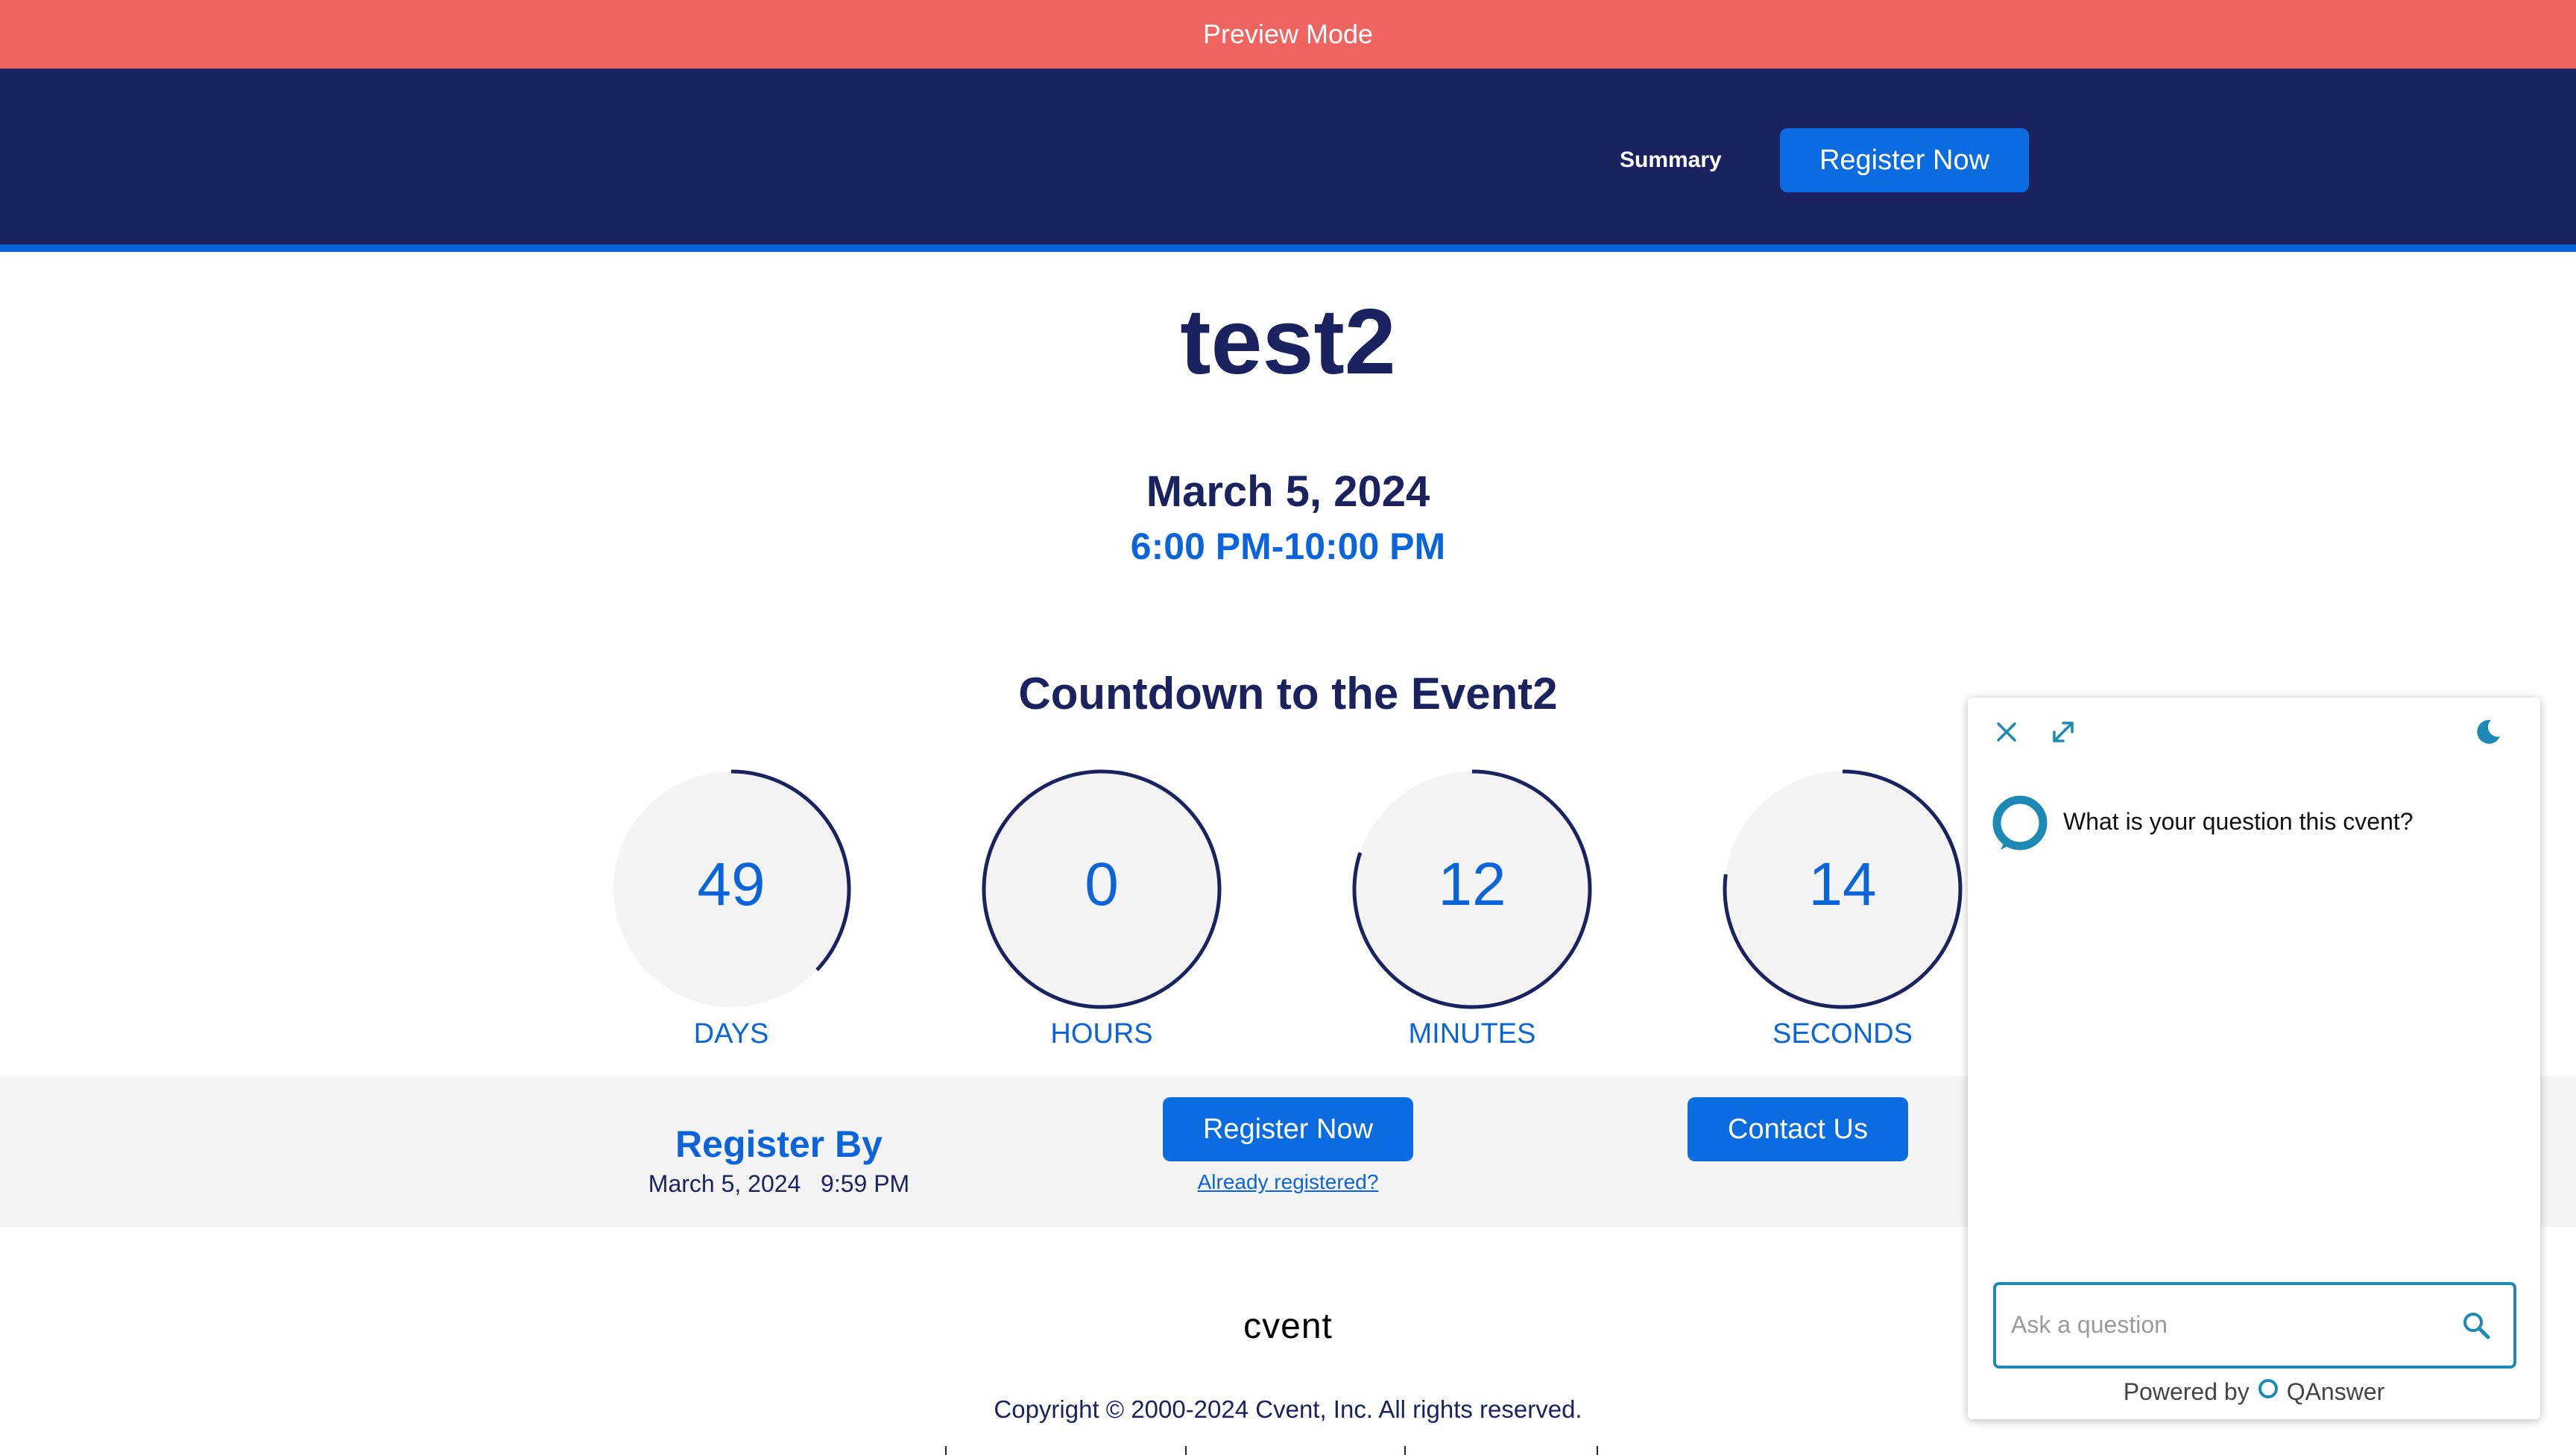 Image resolution: width=2576 pixels, height=1455 pixels. What do you see at coordinates (1472, 1034) in the screenshot?
I see `minutes-label: MINUTES` at bounding box center [1472, 1034].